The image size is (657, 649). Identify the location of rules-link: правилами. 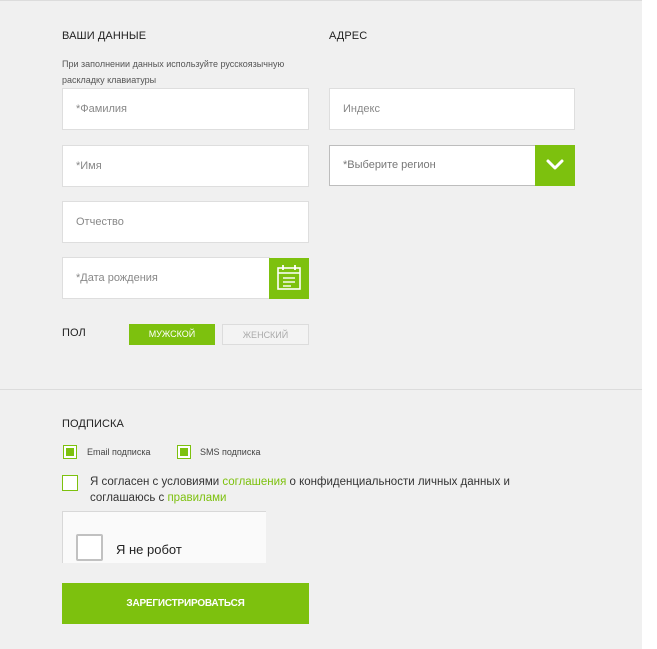
(196, 498).